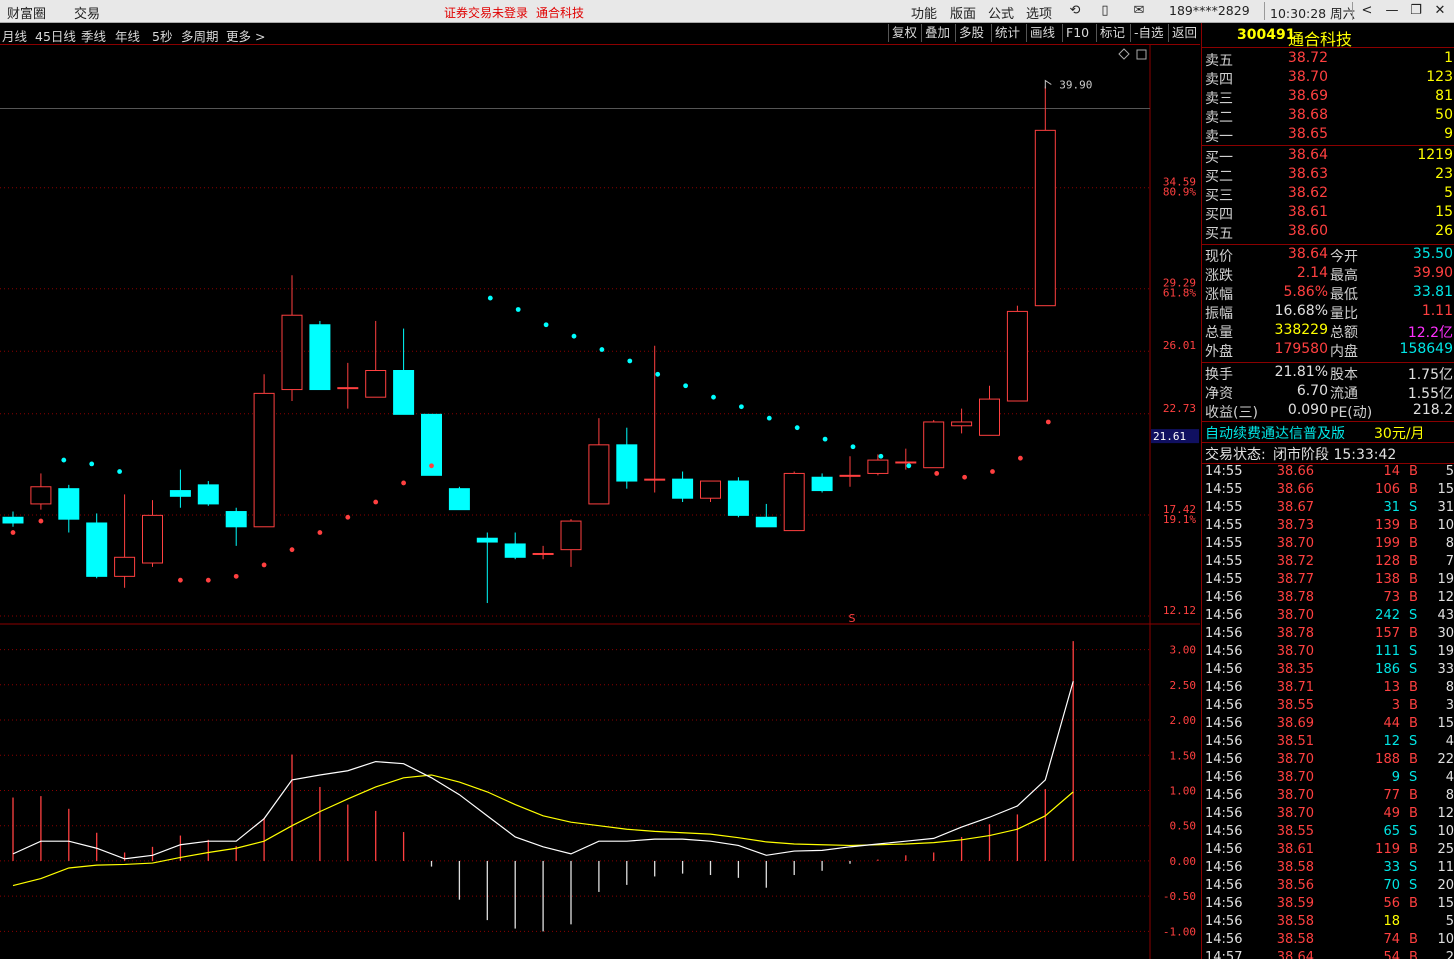 The width and height of the screenshot is (1454, 959). What do you see at coordinates (1328, 653) in the screenshot?
I see `tick-row: 14:56 38.70 111 S 19` at bounding box center [1328, 653].